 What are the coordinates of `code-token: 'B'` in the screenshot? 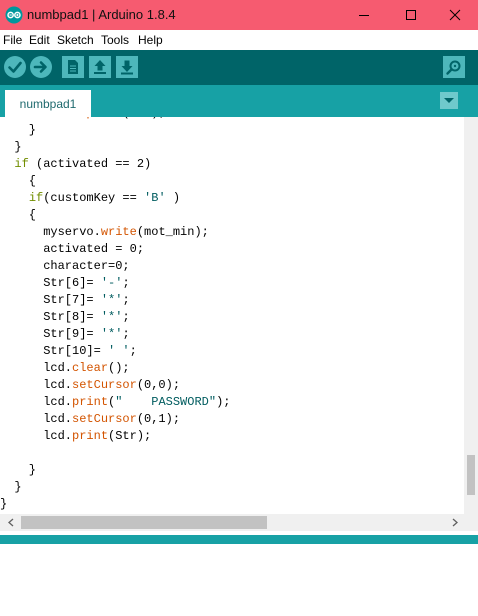 It's located at (155, 198).